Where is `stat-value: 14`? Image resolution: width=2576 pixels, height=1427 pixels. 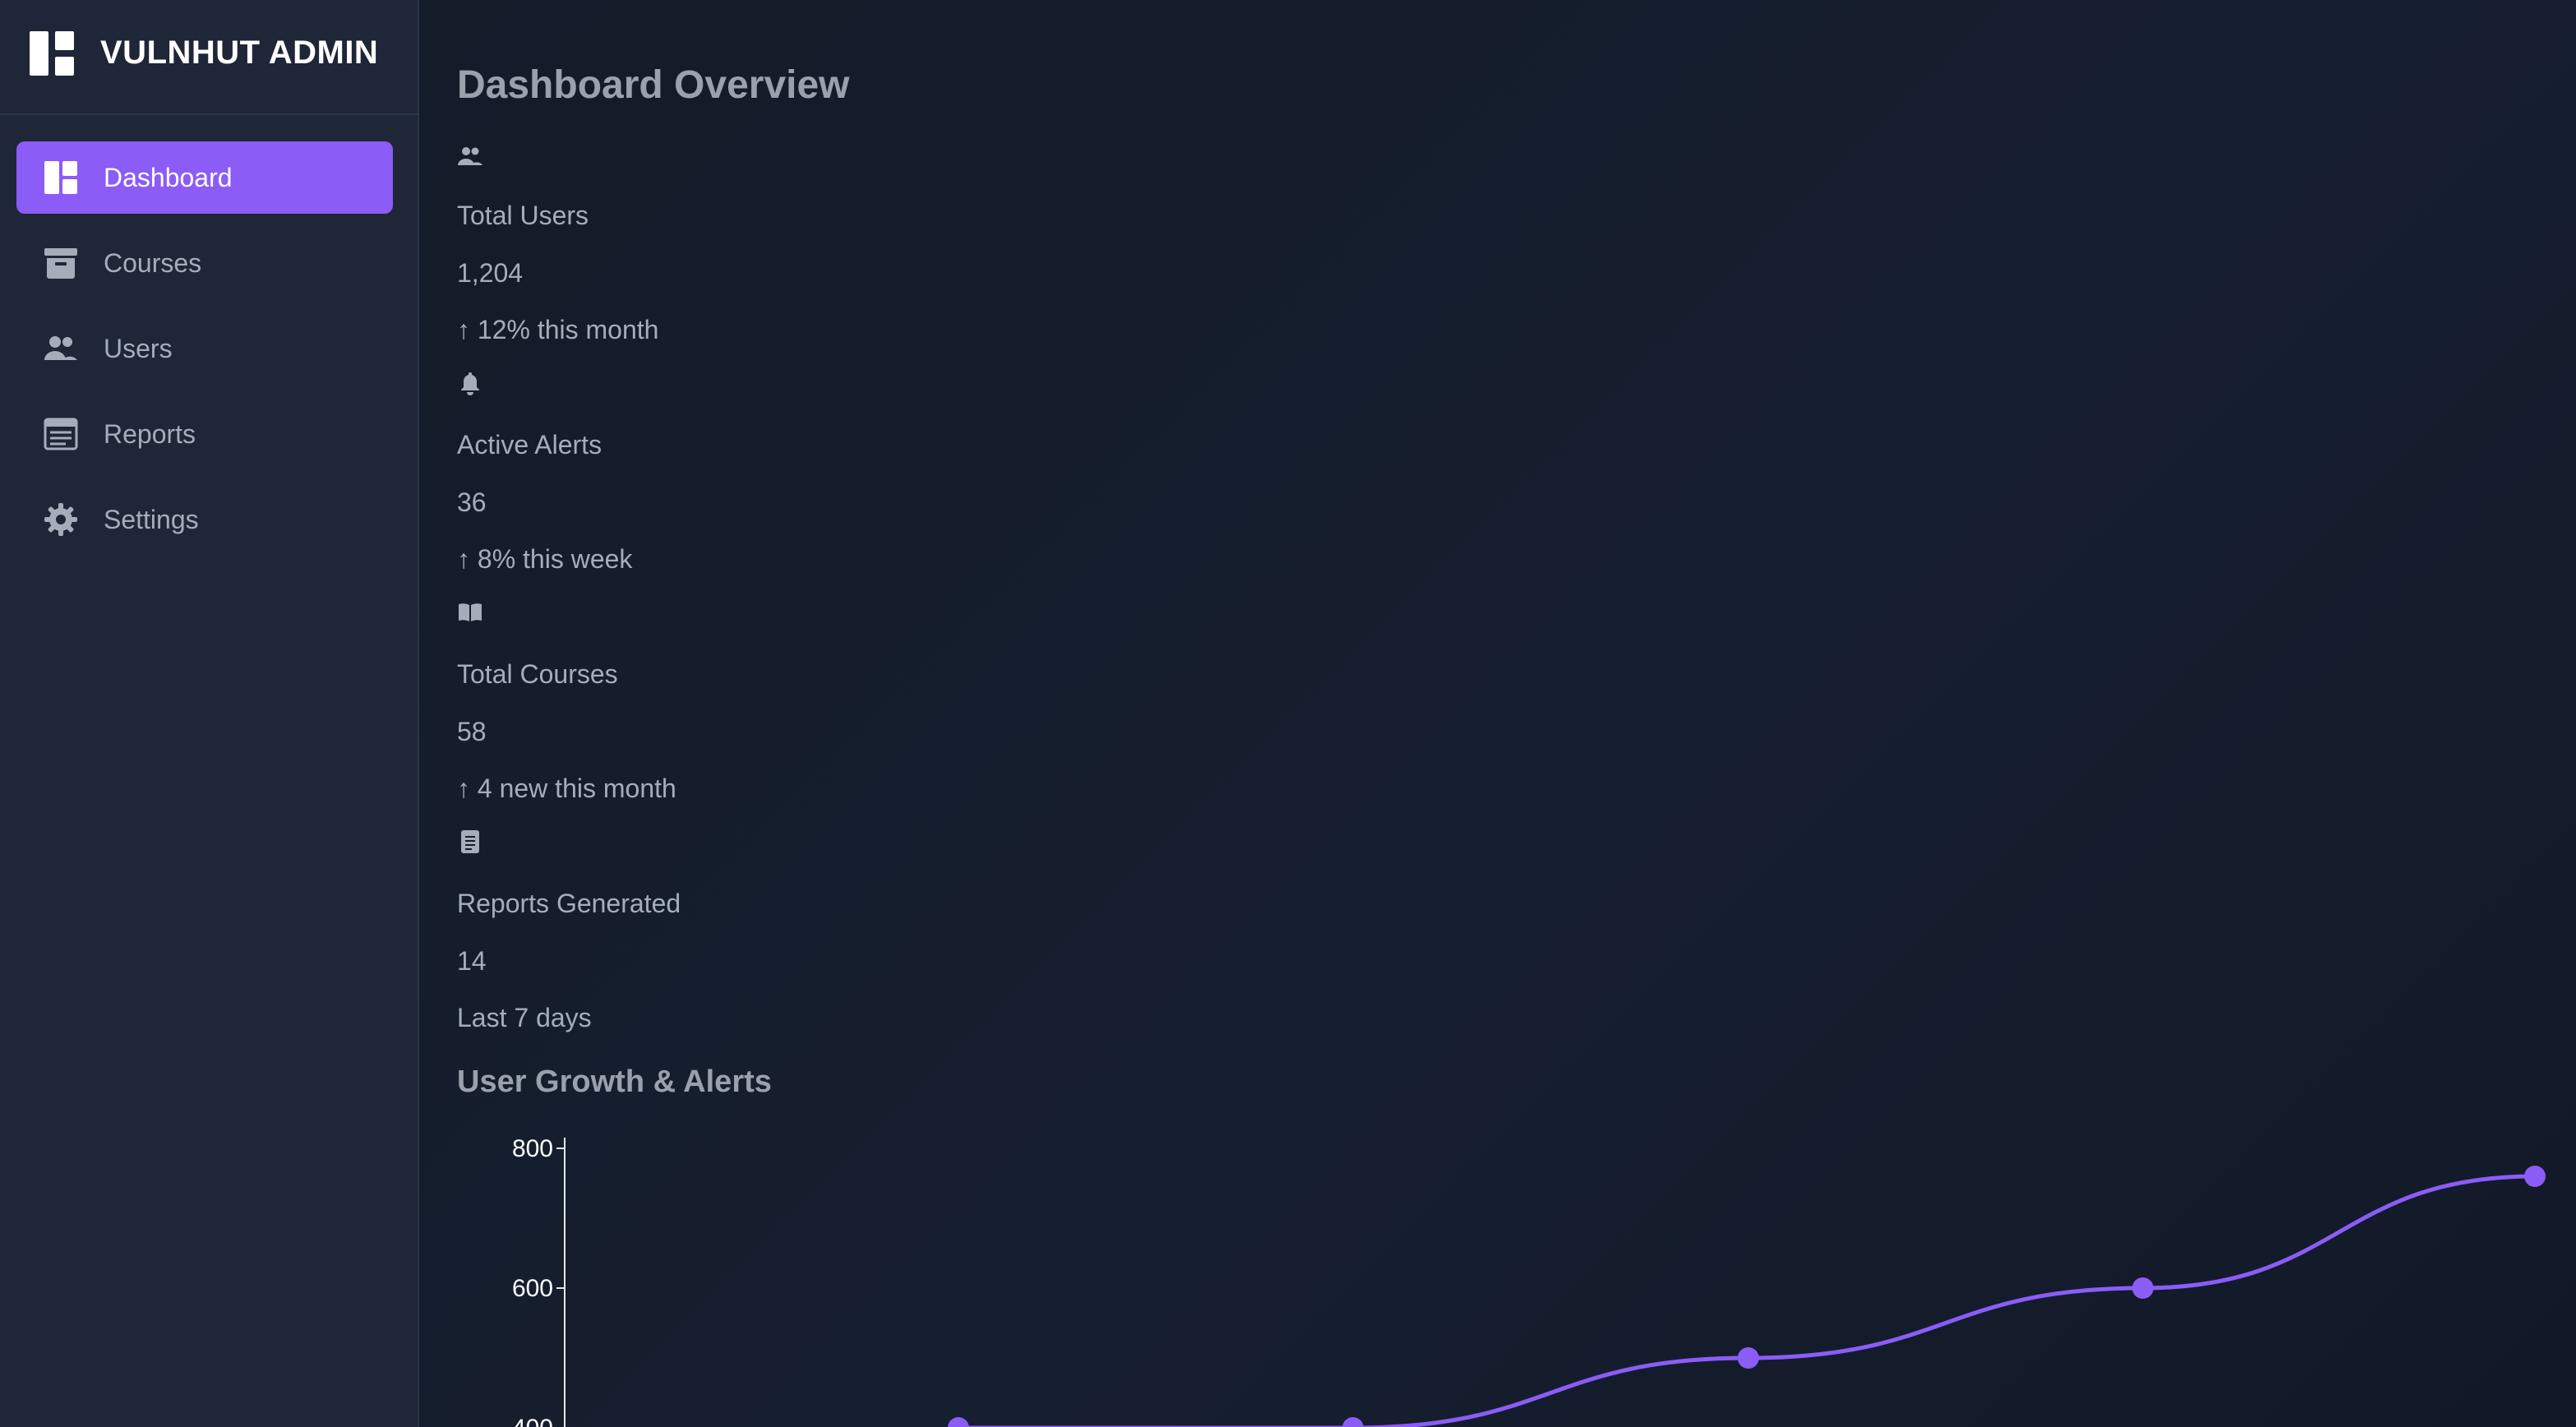 stat-value: 14 is located at coordinates (472, 961).